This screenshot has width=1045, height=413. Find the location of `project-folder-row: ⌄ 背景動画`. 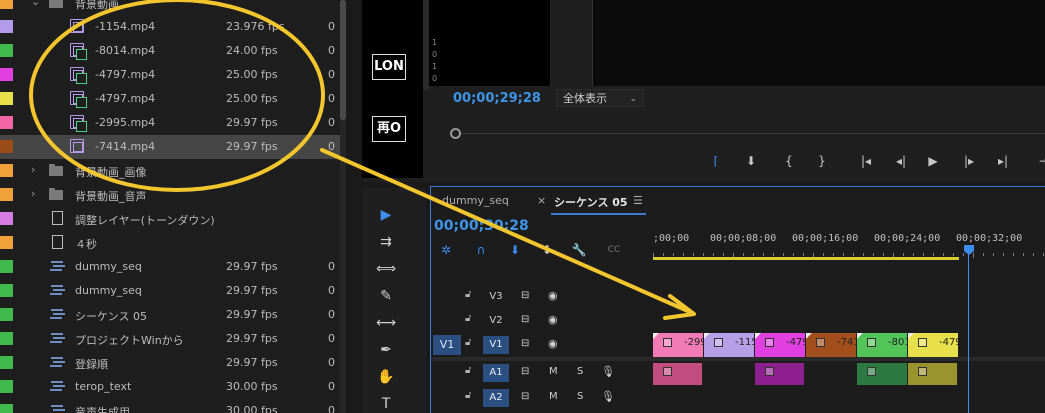

project-folder-row: ⌄ 背景動画 is located at coordinates (170, 7).